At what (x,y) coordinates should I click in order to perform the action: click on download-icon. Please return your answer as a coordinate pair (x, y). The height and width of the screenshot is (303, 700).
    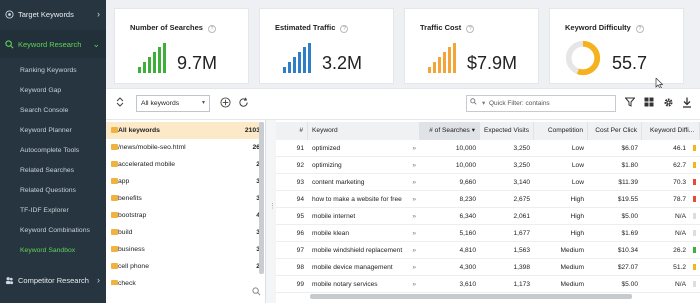
    Looking at the image, I should click on (687, 103).